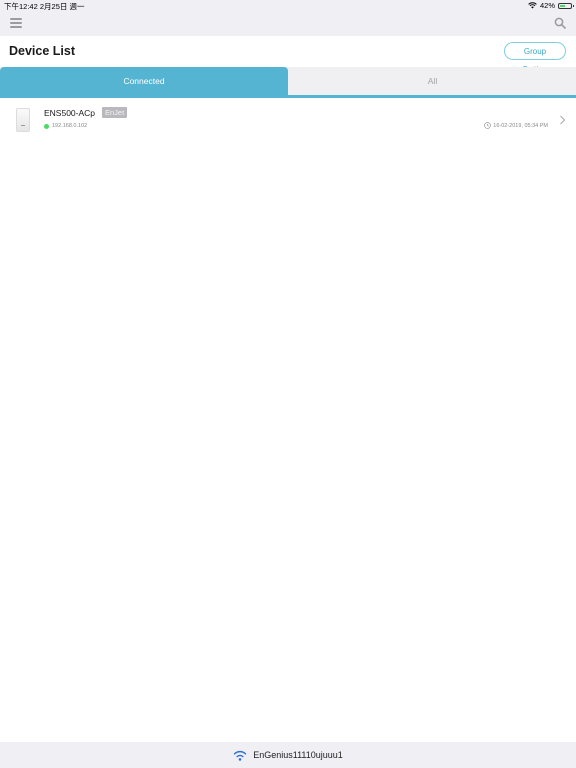 This screenshot has height=768, width=576. Describe the element at coordinates (488, 125) in the screenshot. I see `clock-icon` at that location.